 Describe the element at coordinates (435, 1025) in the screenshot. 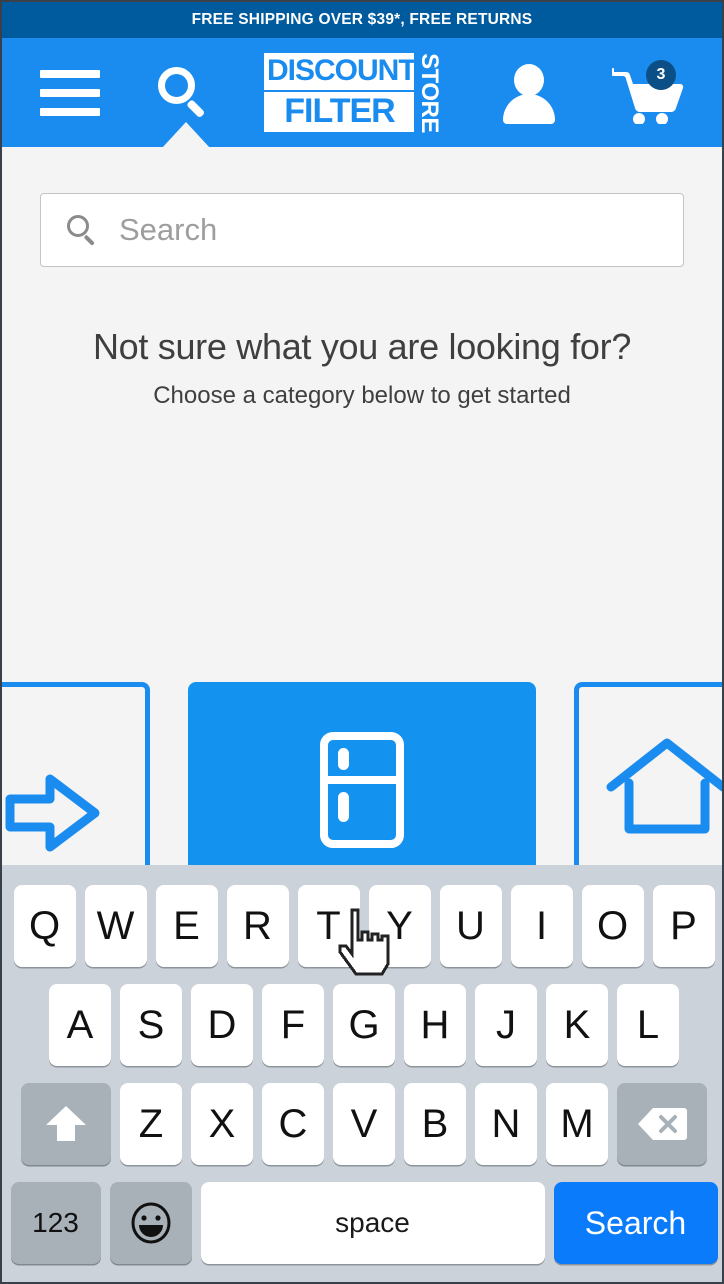

I see `key-h: H` at that location.